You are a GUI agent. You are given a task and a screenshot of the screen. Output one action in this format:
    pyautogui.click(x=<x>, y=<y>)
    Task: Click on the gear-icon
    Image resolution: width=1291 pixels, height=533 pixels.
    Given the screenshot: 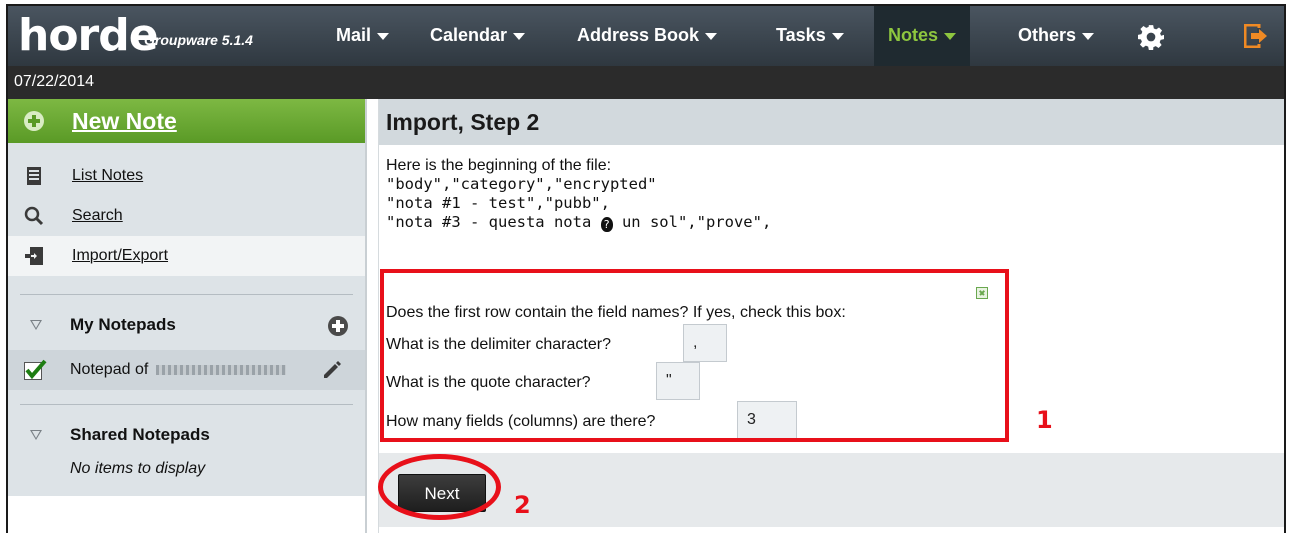 What is the action you would take?
    pyautogui.click(x=1151, y=37)
    